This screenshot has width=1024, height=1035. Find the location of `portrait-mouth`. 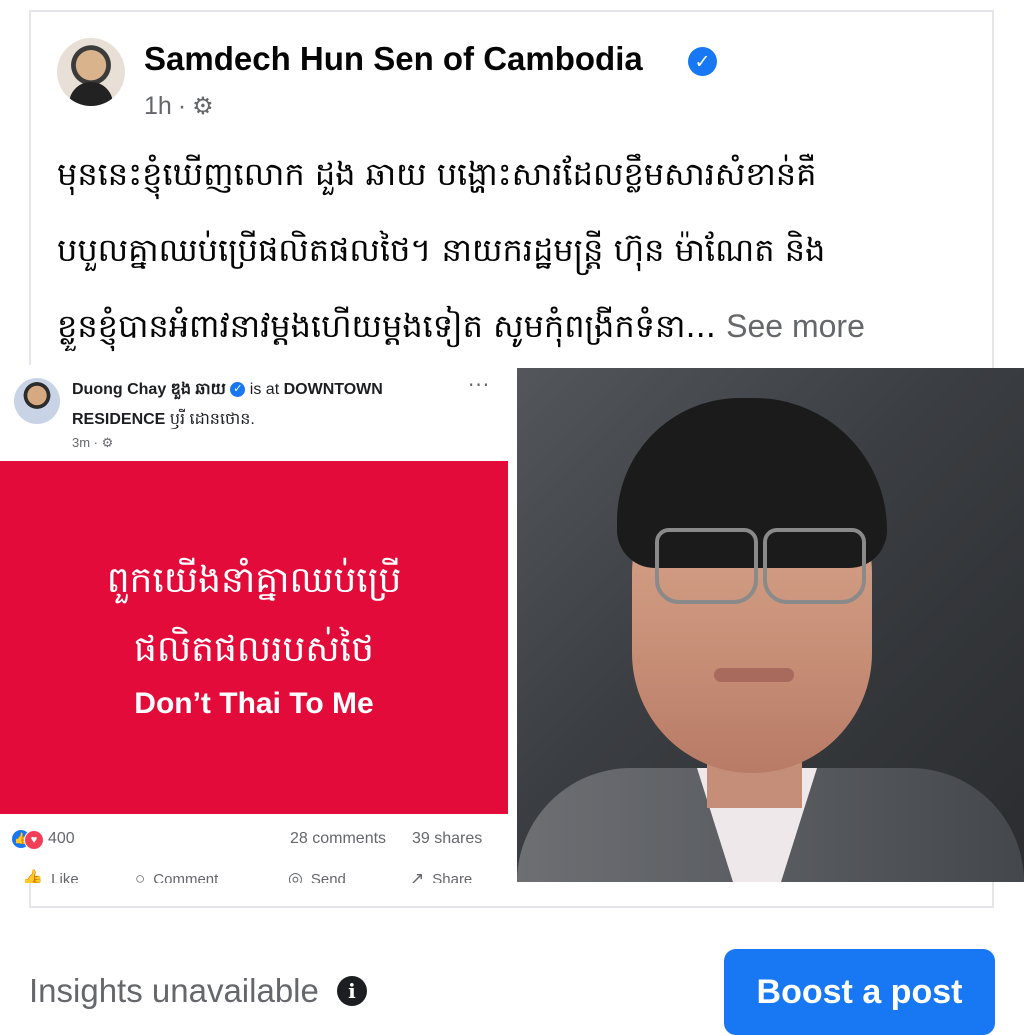

portrait-mouth is located at coordinates (754, 675).